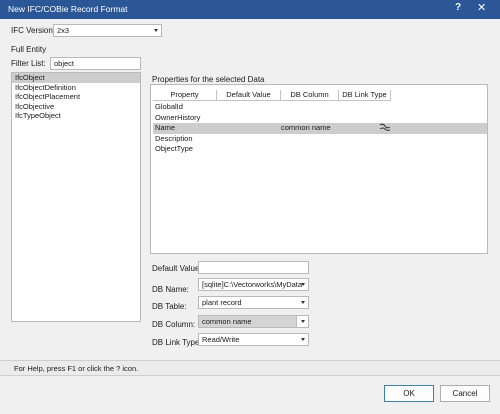 The width and height of the screenshot is (500, 414). What do you see at coordinates (465, 393) in the screenshot?
I see `cancel-button: Cancel` at bounding box center [465, 393].